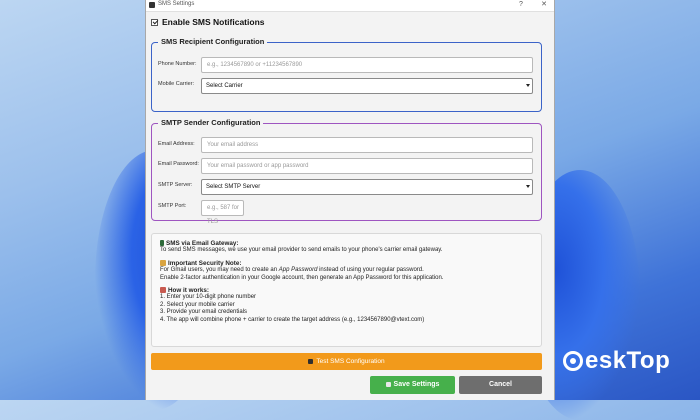 The image size is (700, 420). I want to click on enable-sms-row: Enable SMS Notifications, so click(208, 22).